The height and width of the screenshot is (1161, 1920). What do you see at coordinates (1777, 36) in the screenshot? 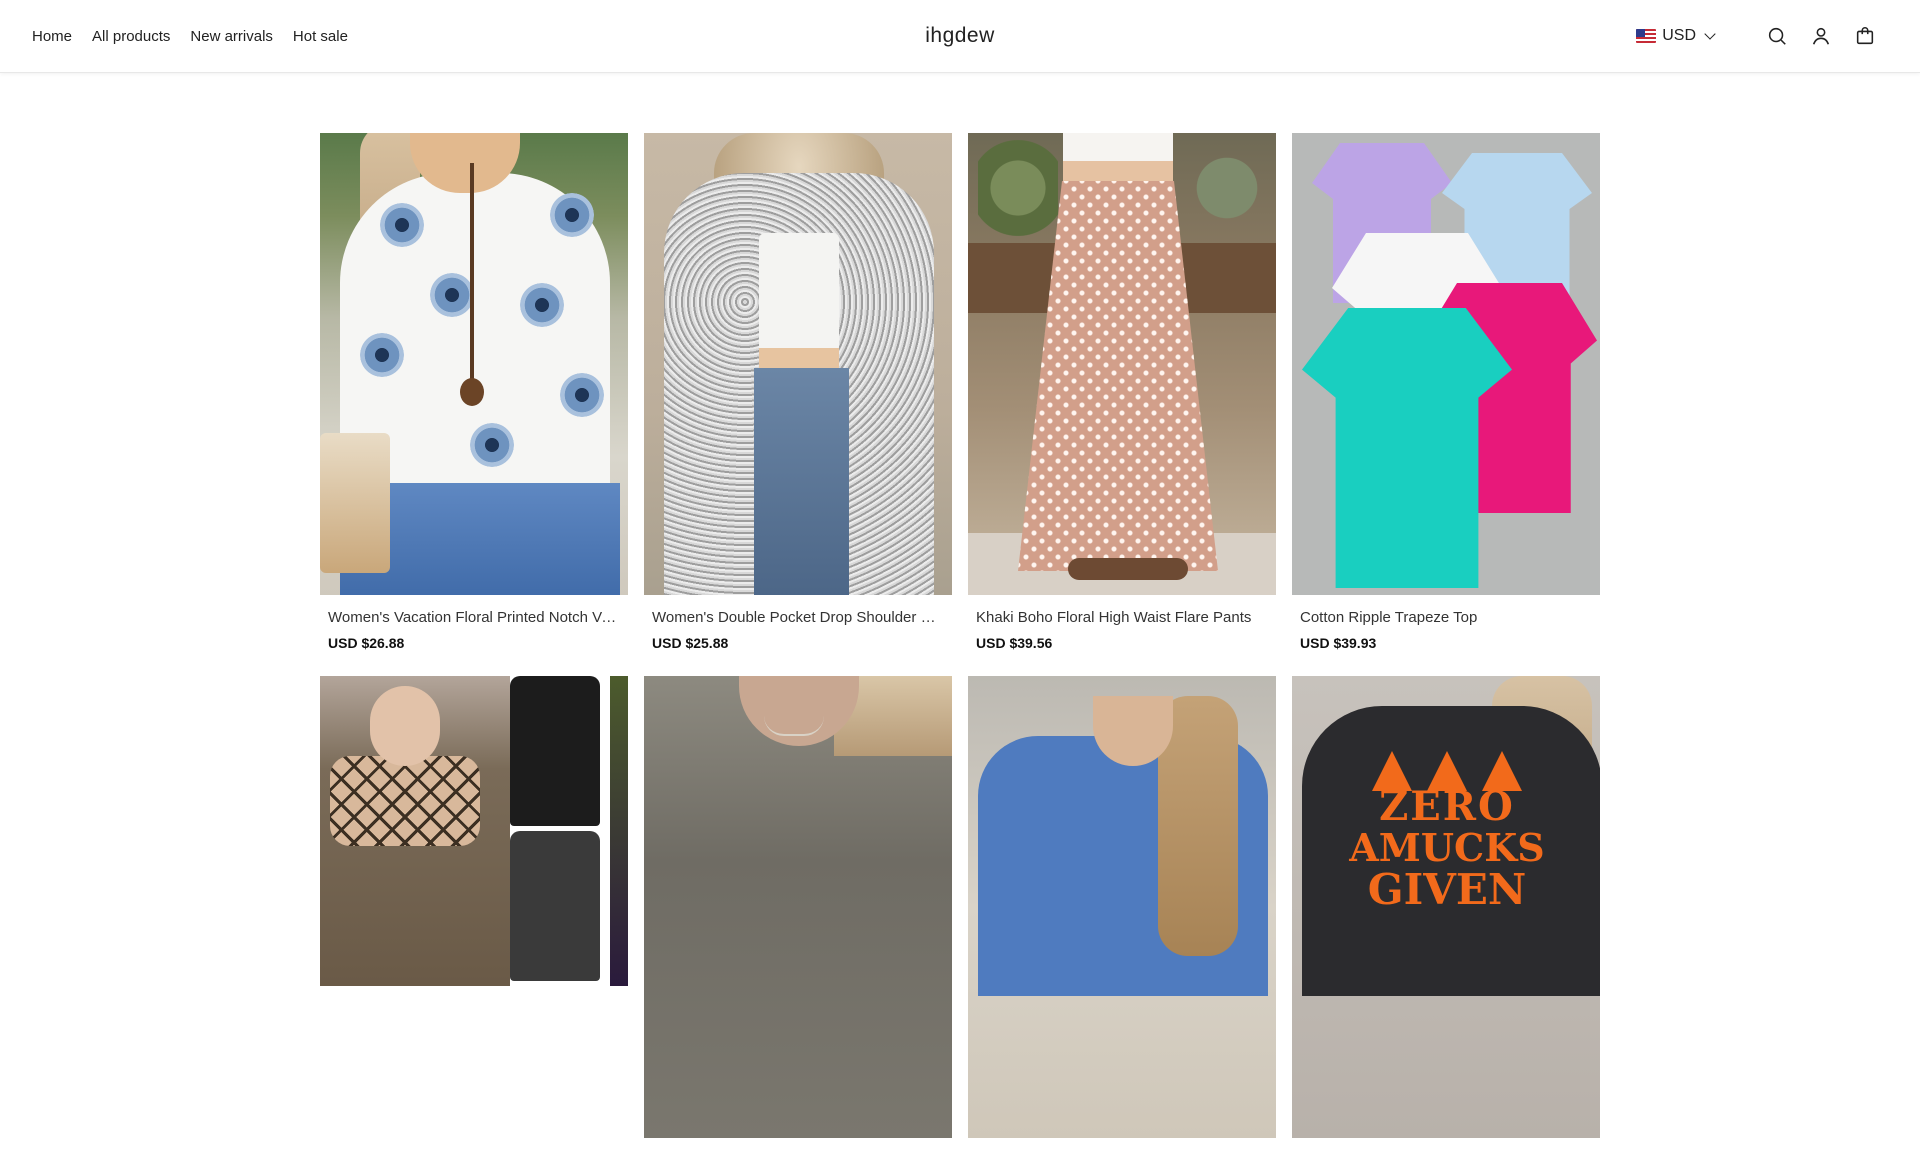
I see `search-icon` at bounding box center [1777, 36].